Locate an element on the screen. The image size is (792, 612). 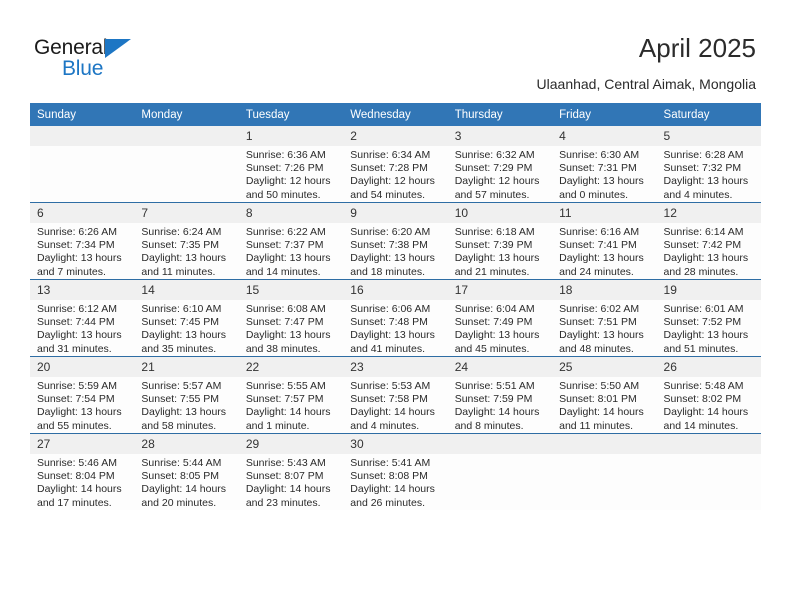
day-number: 3 is located at coordinates (500, 136).